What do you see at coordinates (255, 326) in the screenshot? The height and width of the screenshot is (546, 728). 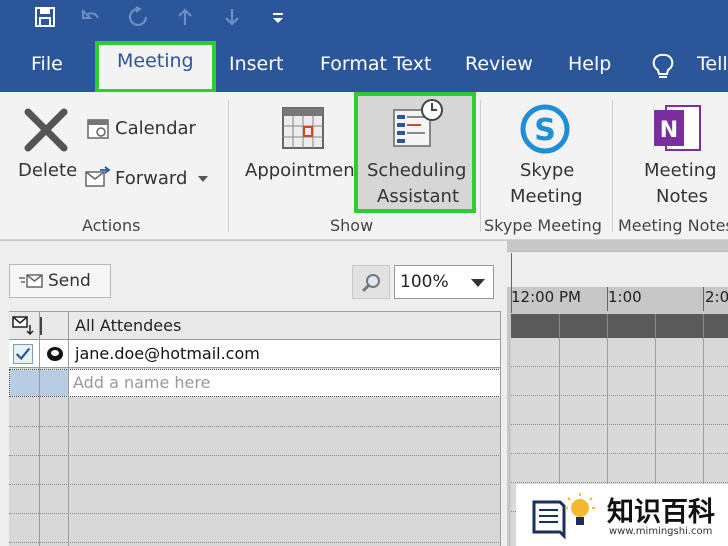 I see `attendee-grid-header: All Attendees` at bounding box center [255, 326].